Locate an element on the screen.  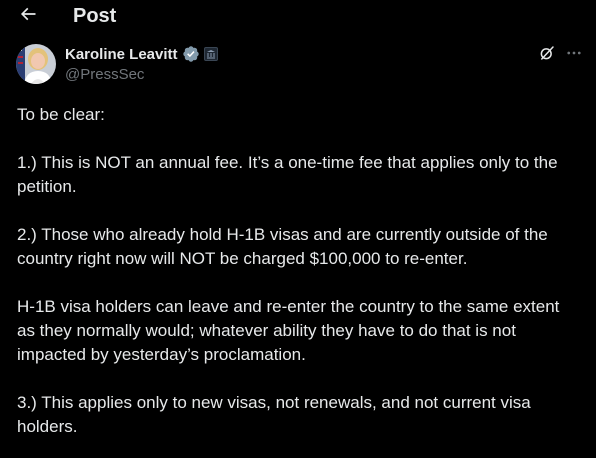
grok-icon is located at coordinates (547, 55).